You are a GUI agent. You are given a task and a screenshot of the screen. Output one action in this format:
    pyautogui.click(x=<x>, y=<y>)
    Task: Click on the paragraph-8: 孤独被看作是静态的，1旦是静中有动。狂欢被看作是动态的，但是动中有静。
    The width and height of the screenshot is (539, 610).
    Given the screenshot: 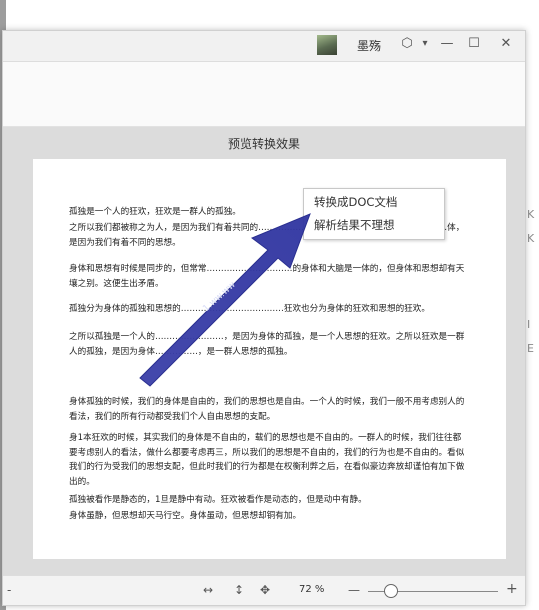 What is the action you would take?
    pyautogui.click(x=218, y=500)
    